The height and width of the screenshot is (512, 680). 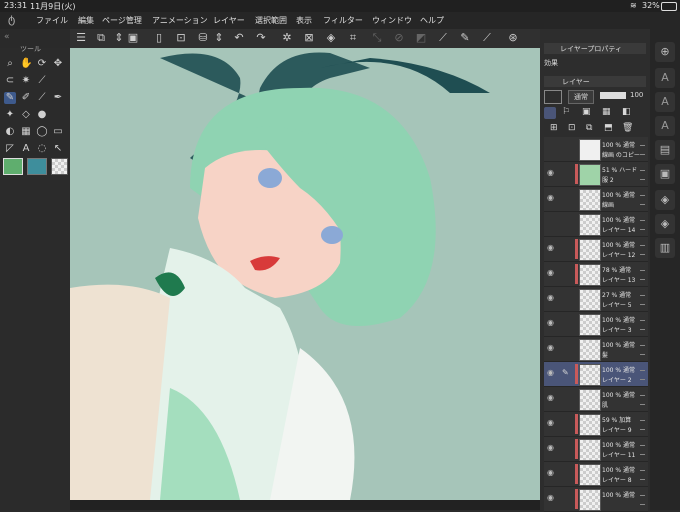 I want to click on layer-row: ◉ 100 % 通常 線画, so click(x=596, y=199).